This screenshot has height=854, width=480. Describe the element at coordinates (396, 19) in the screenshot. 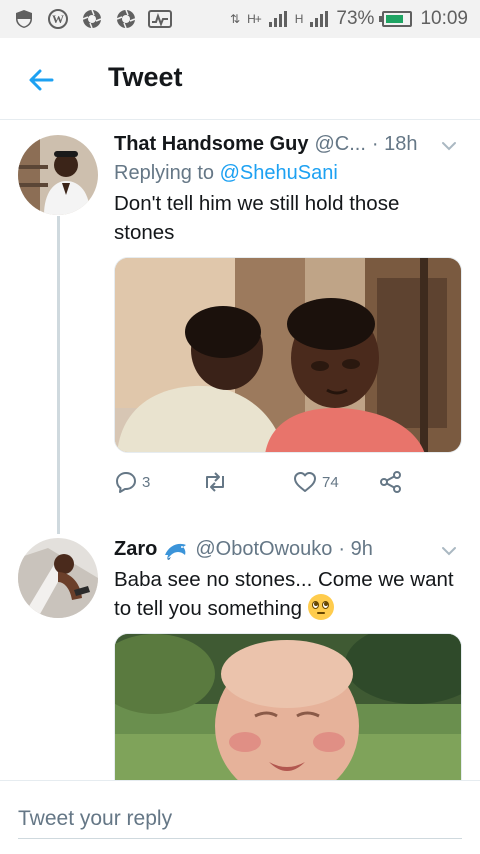

I see `battery-icon` at that location.